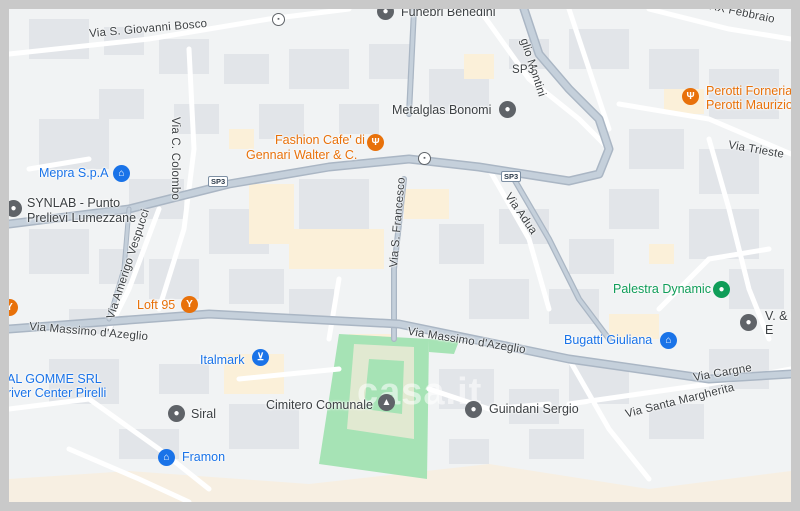  Describe the element at coordinates (320, 140) in the screenshot. I see `poi-label-fashion-cafe: Fashion Cafe' di` at that location.